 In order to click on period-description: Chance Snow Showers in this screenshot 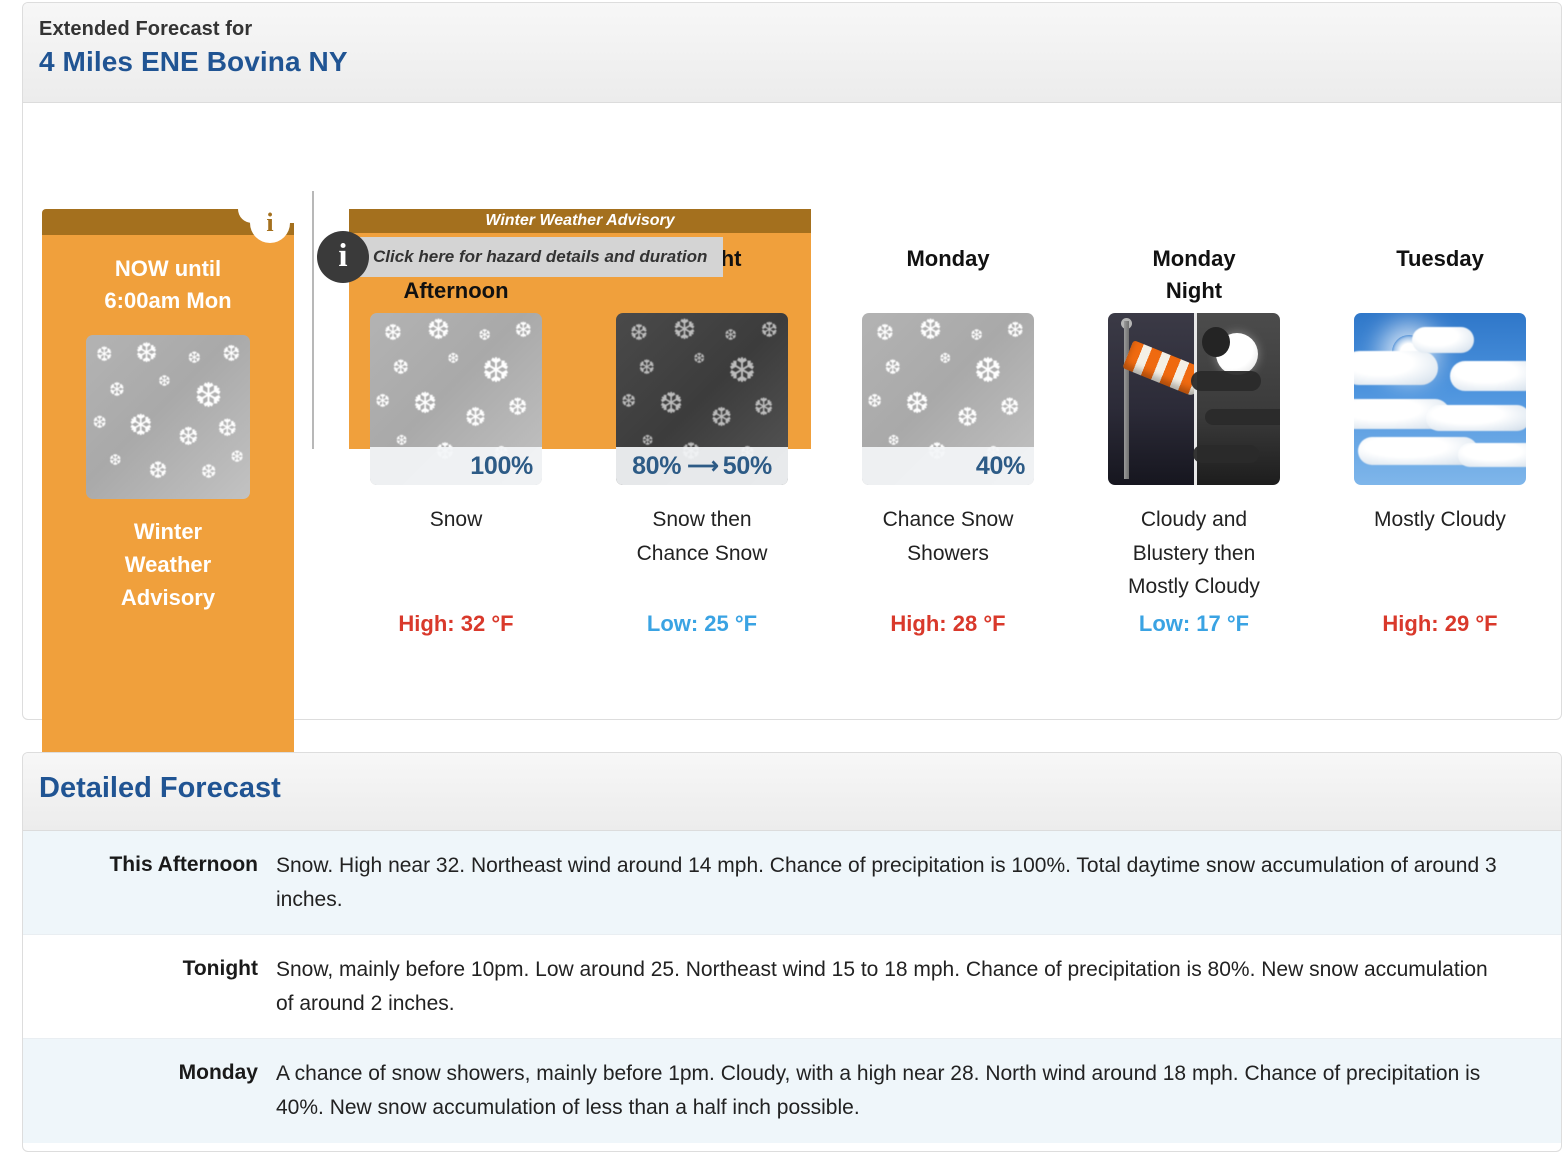, I will do `click(948, 554)`.